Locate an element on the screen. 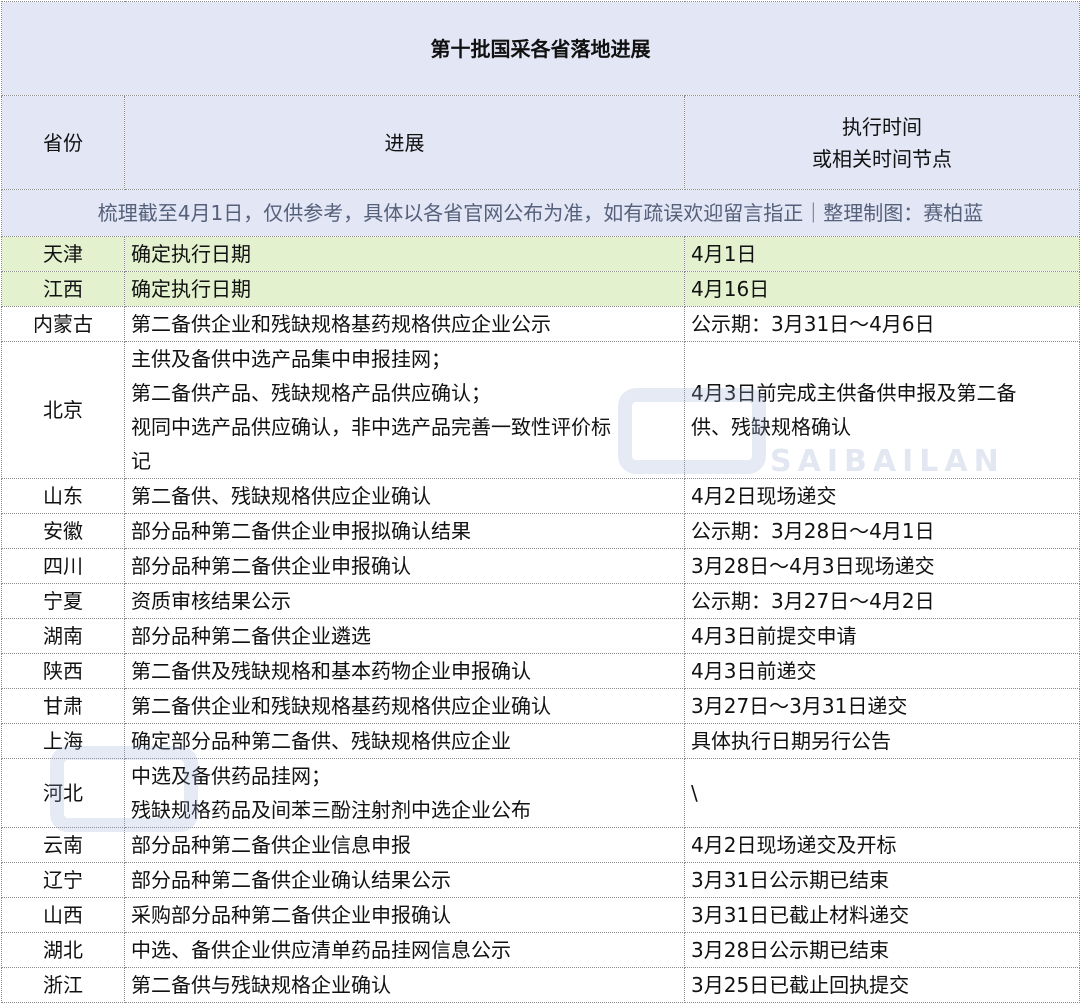 The width and height of the screenshot is (1080, 1003). cell-progress: 确定执行日期 is located at coordinates (404, 254).